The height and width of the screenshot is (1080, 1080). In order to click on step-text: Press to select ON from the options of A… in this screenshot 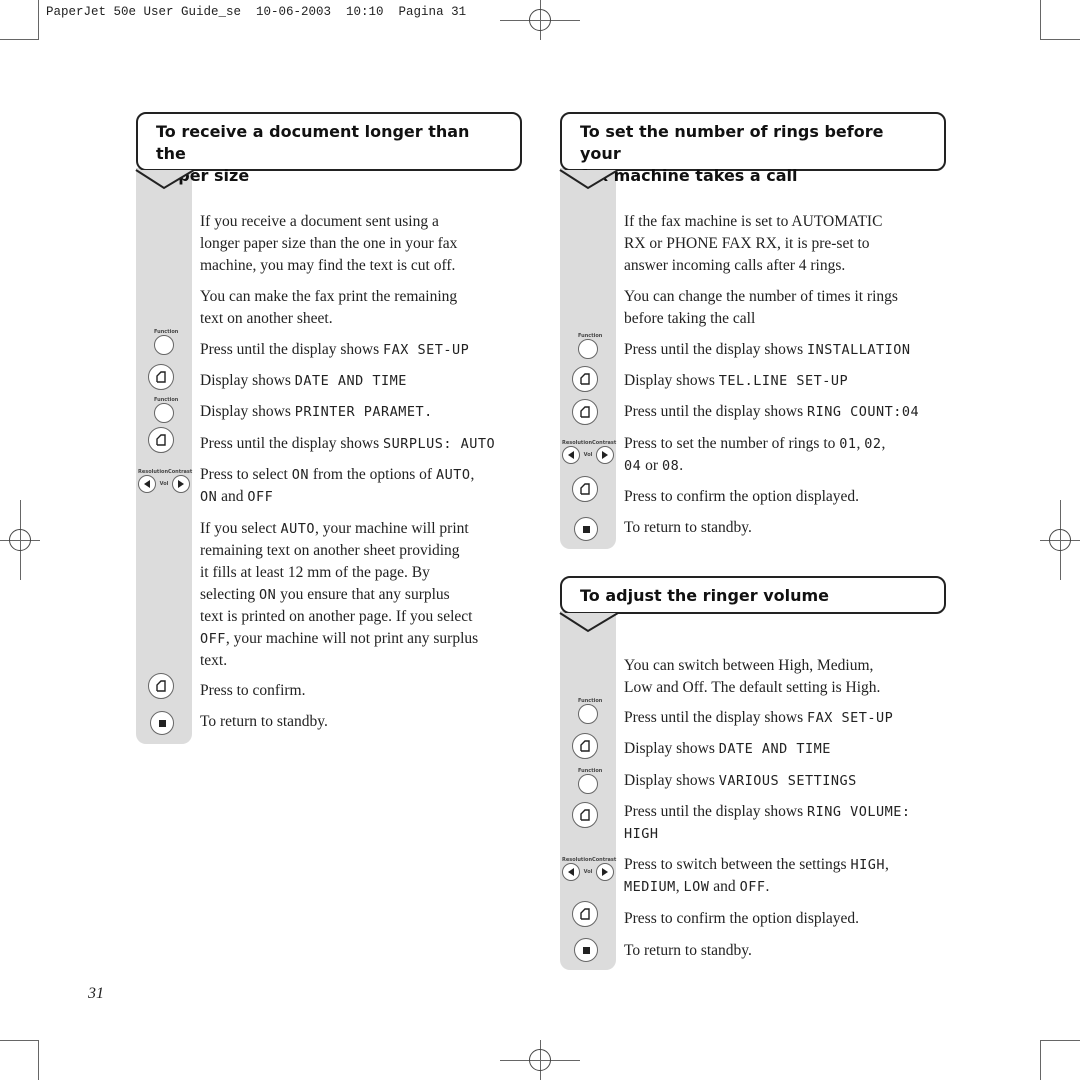, I will do `click(337, 485)`.